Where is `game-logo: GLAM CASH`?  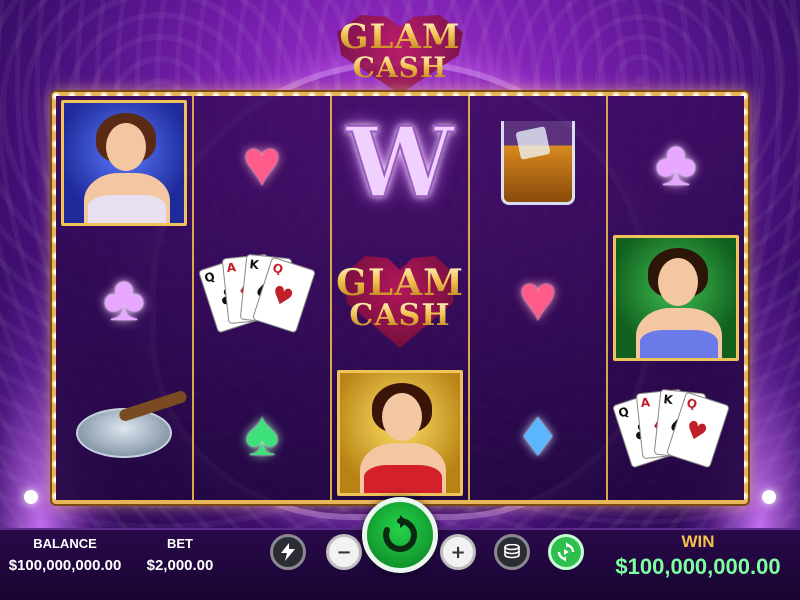
game-logo: GLAM CASH is located at coordinates (400, 51).